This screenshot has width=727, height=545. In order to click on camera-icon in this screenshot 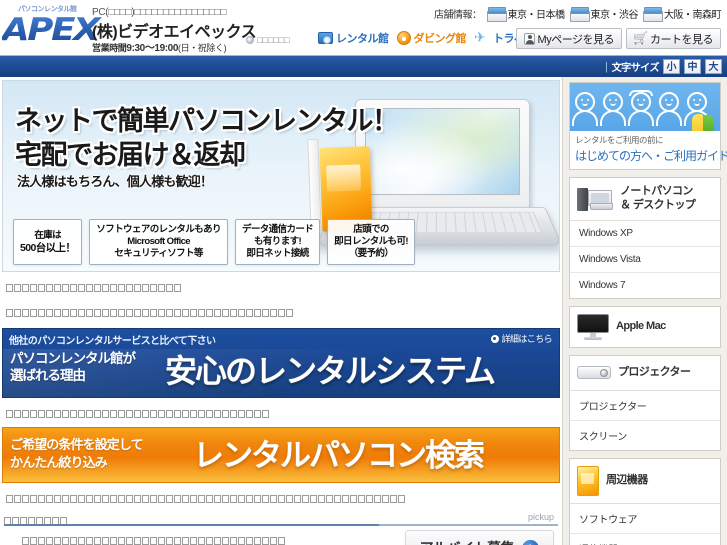, I will do `click(325, 38)`.